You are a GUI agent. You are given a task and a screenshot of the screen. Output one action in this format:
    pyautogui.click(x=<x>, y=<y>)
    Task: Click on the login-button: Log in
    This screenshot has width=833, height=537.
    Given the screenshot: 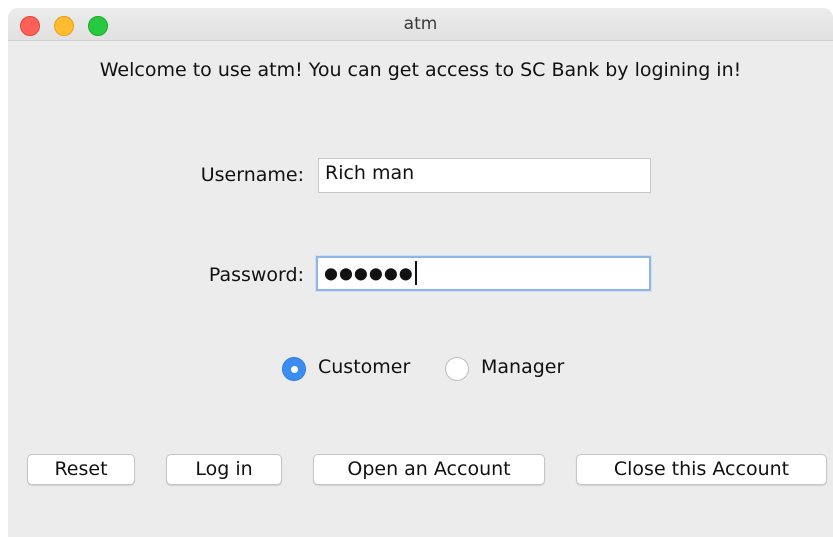 What is the action you would take?
    pyautogui.click(x=224, y=469)
    